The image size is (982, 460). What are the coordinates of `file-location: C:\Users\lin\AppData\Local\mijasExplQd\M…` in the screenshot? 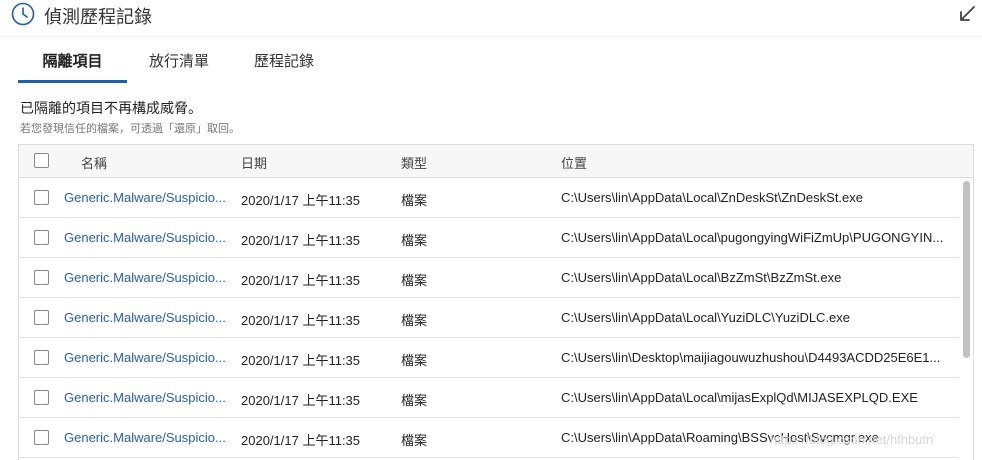 It's located at (739, 397).